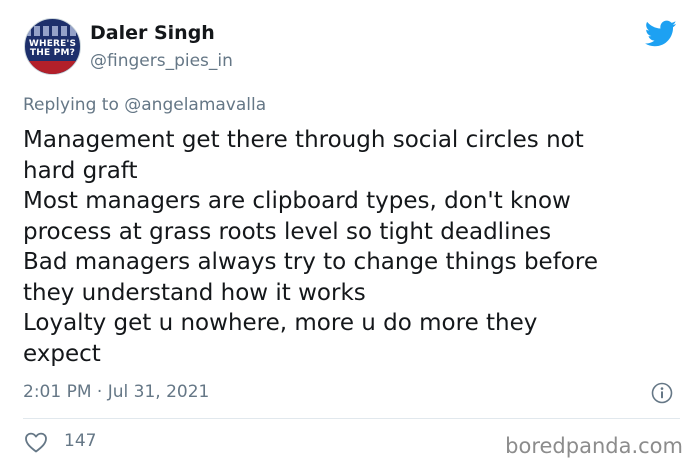  I want to click on tweet-body-line: they understand how it works, so click(194, 292).